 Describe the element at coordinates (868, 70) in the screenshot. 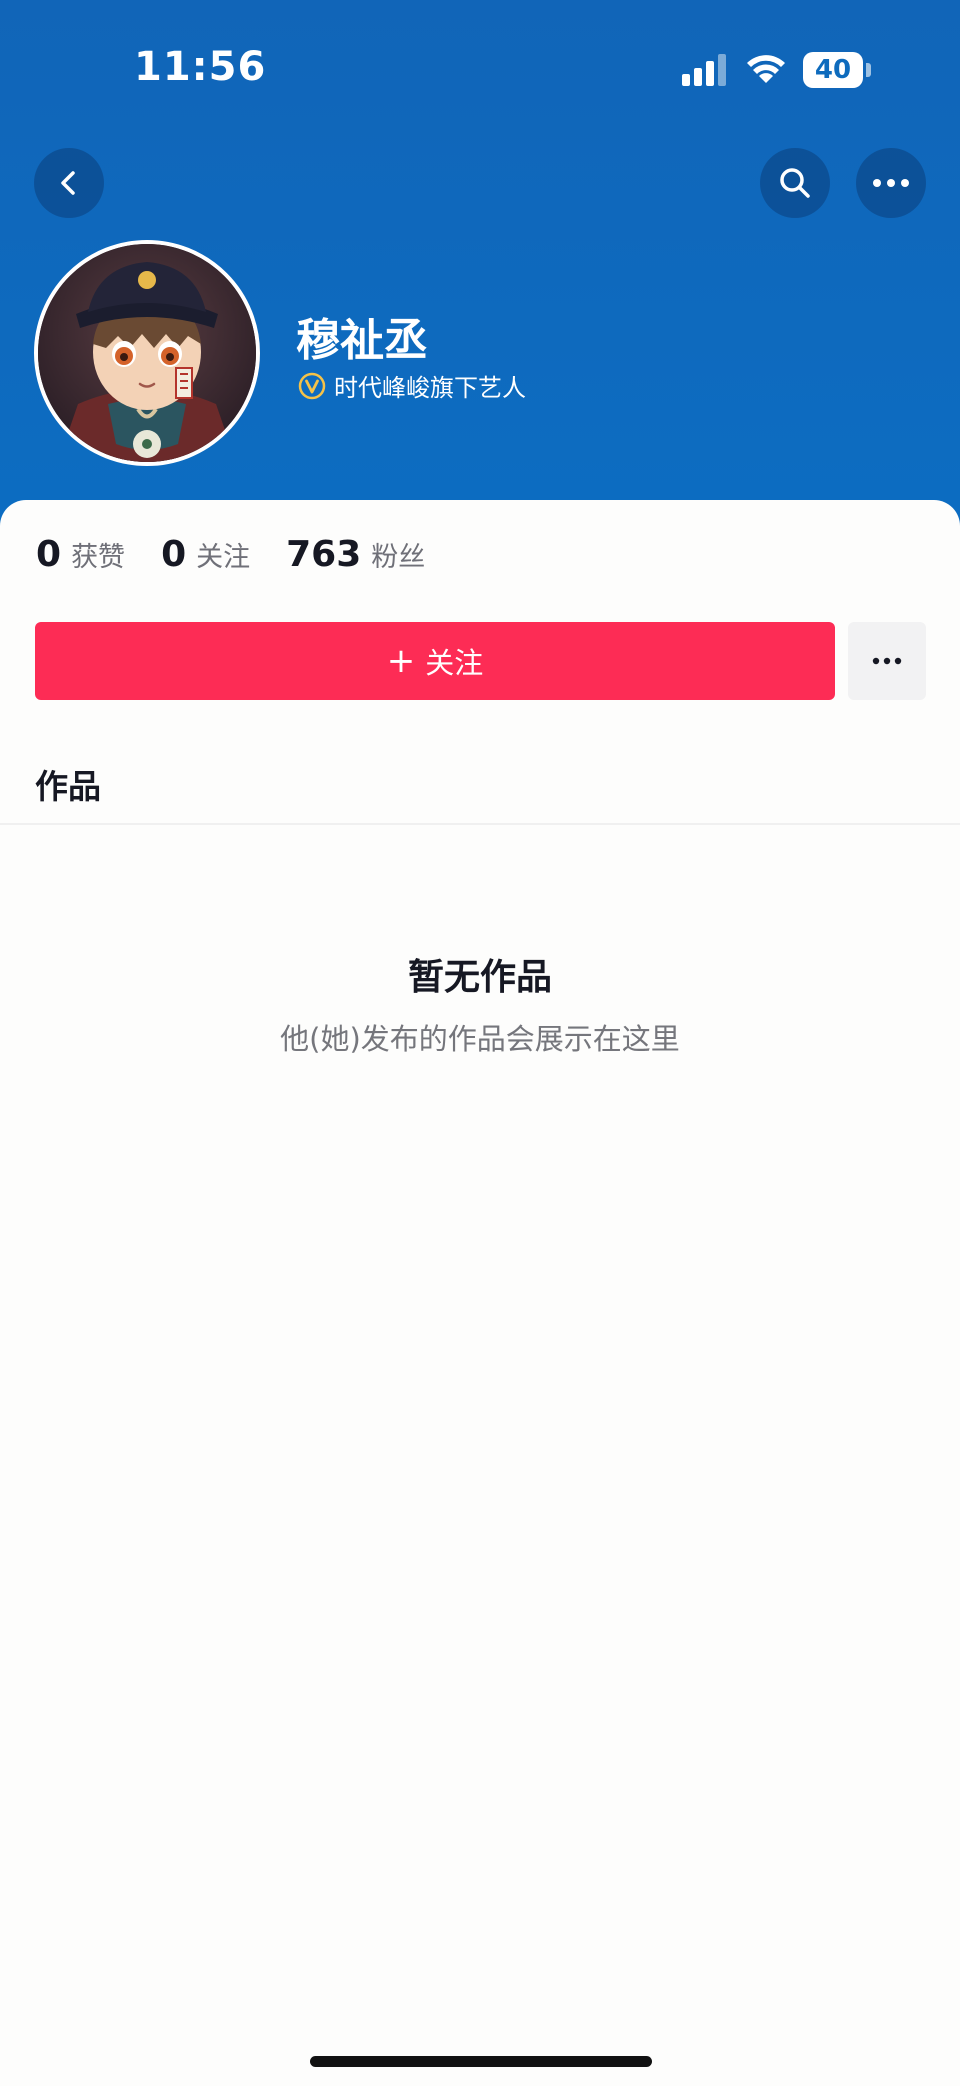

I see `battery-tip` at that location.